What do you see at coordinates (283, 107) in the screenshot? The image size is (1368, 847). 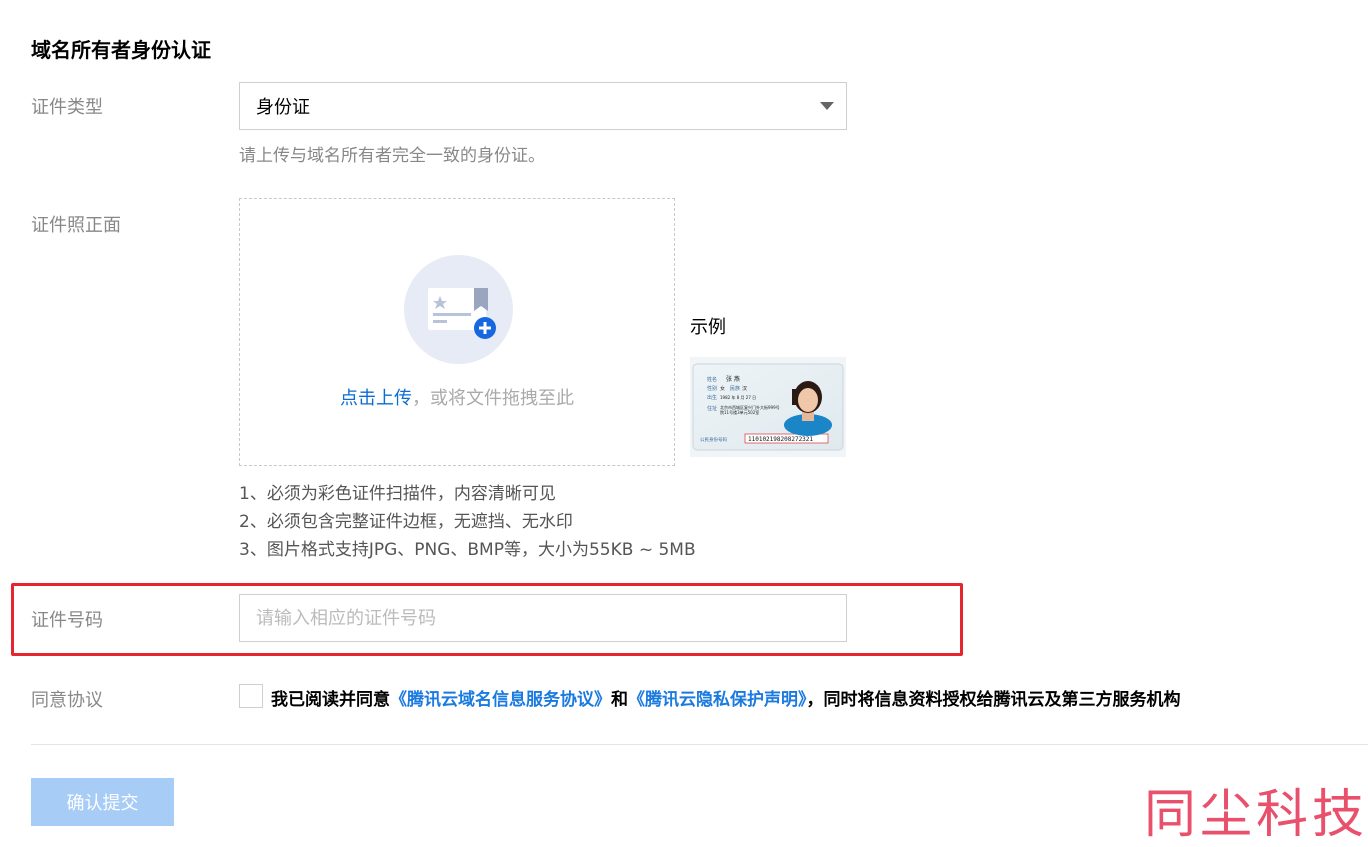 I see `id-type-selected-value: 身份证` at bounding box center [283, 107].